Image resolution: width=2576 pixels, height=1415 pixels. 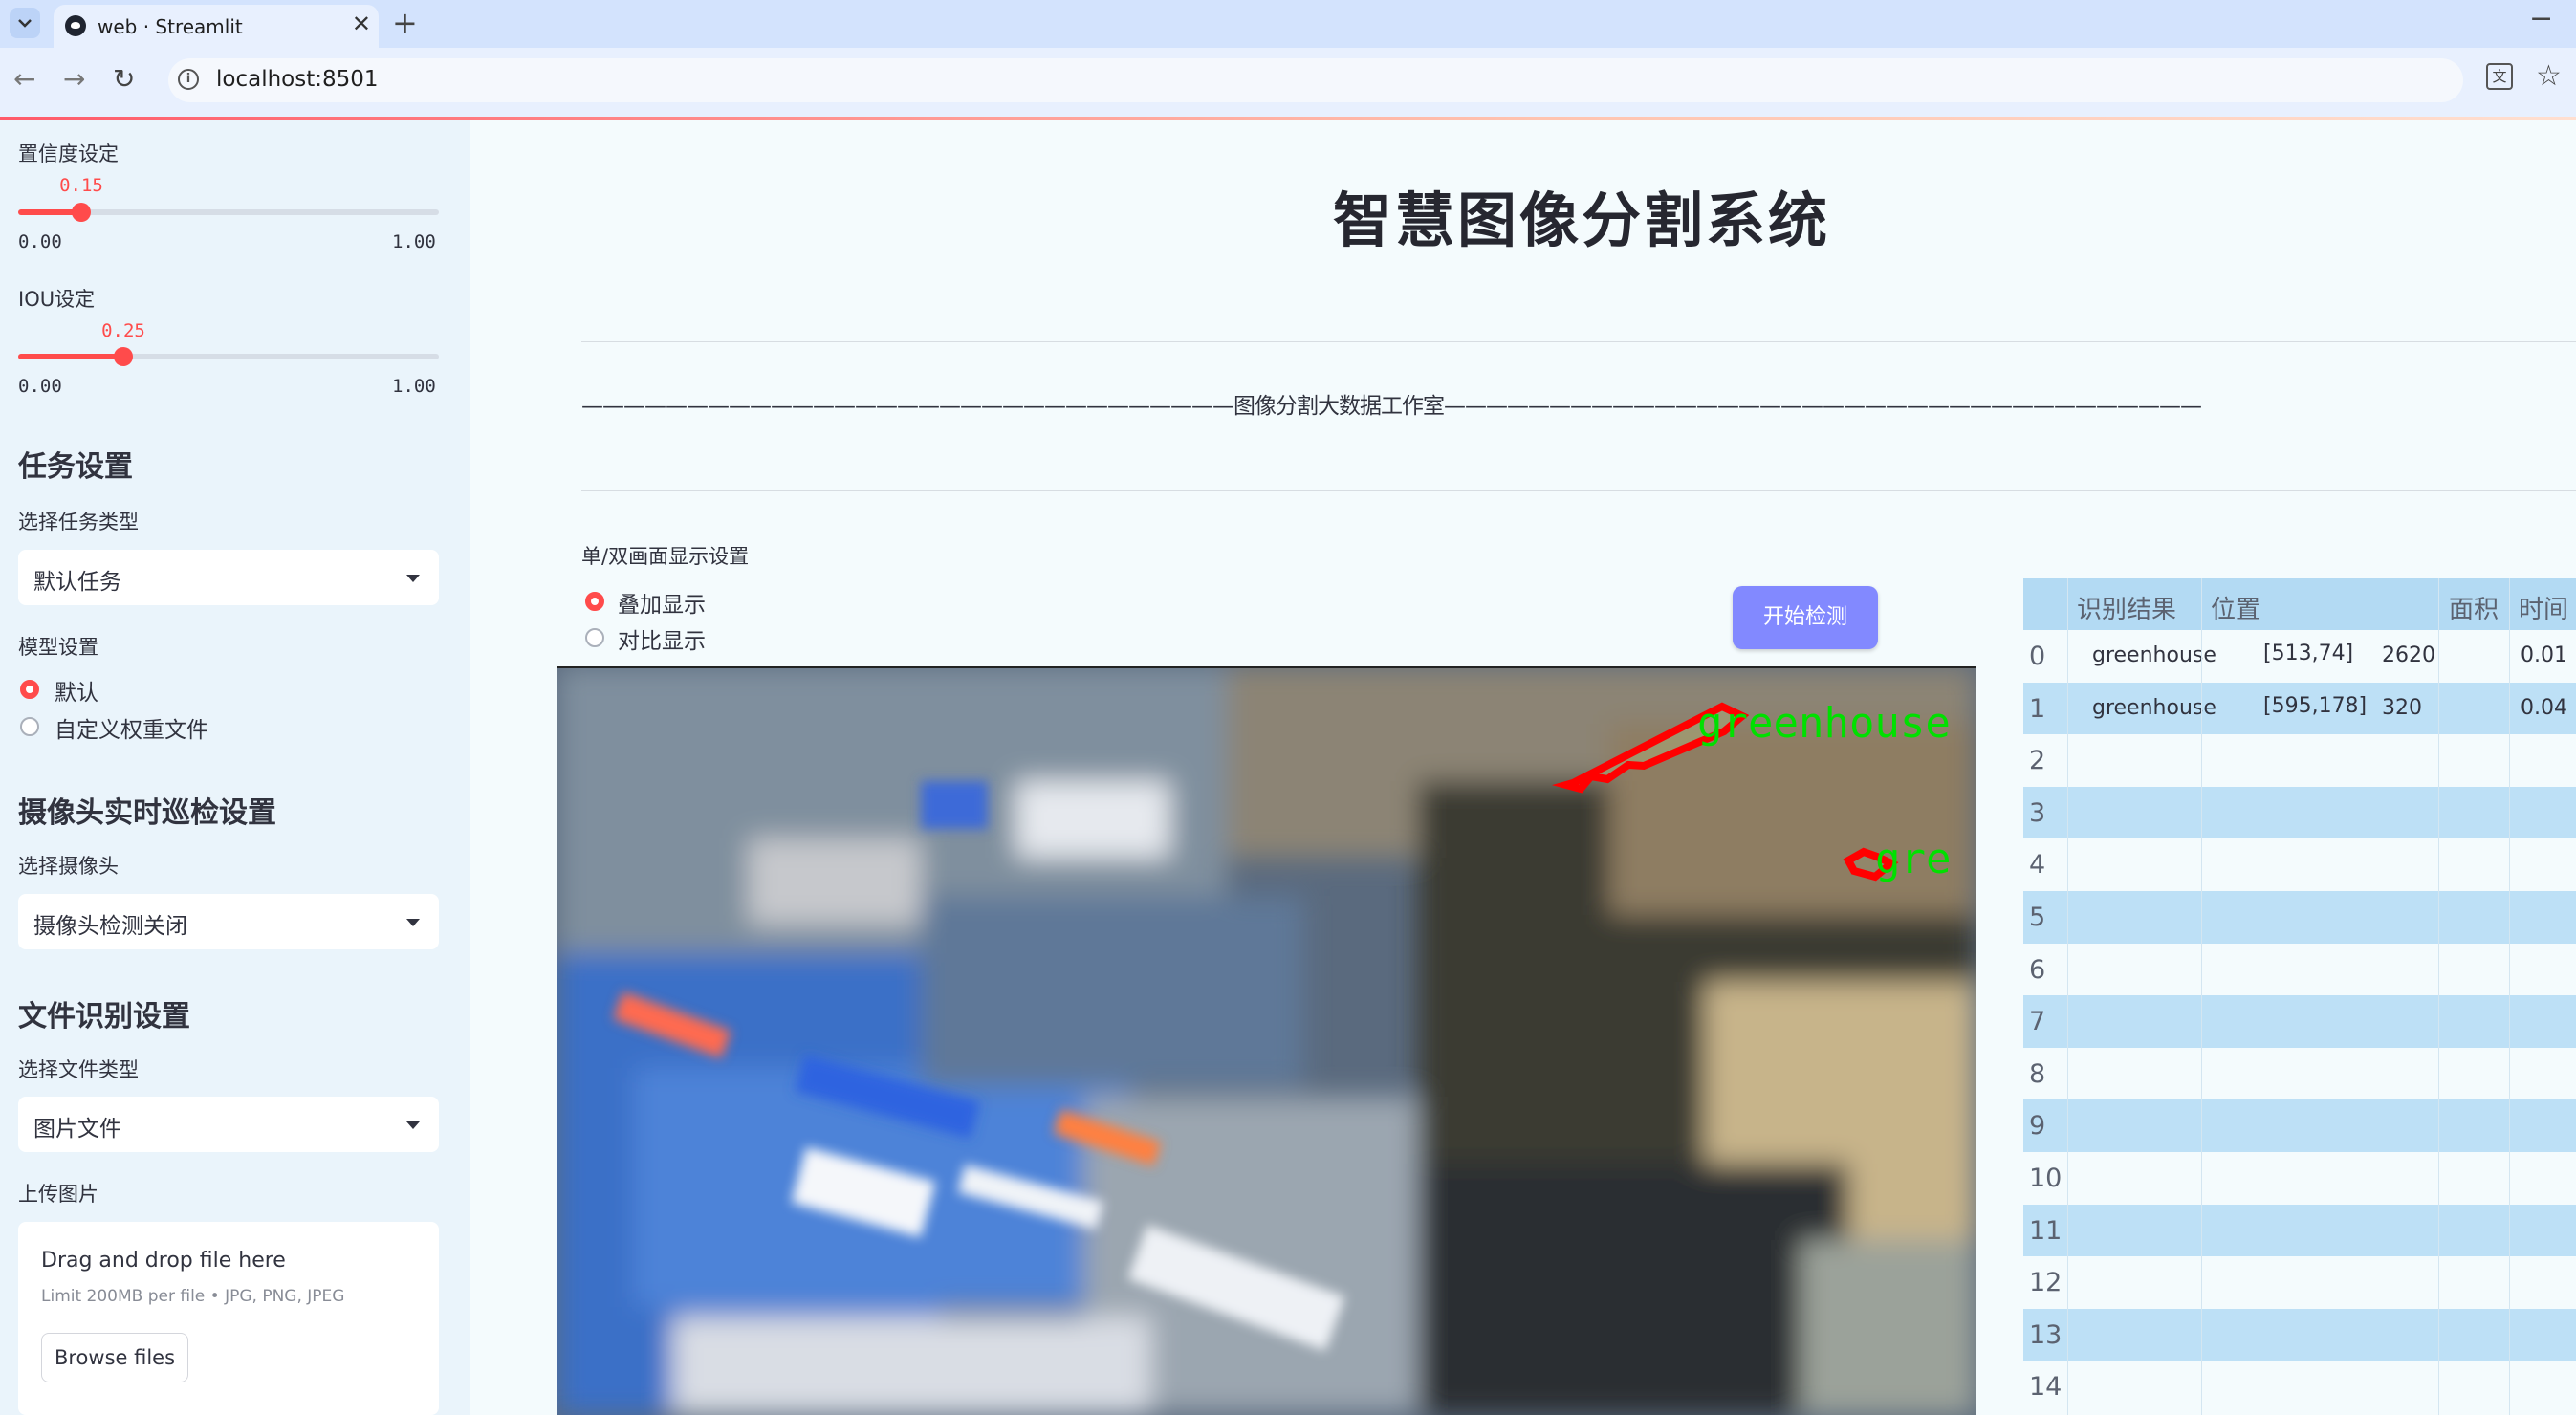 I want to click on table-row: 13, so click(x=2299, y=1334).